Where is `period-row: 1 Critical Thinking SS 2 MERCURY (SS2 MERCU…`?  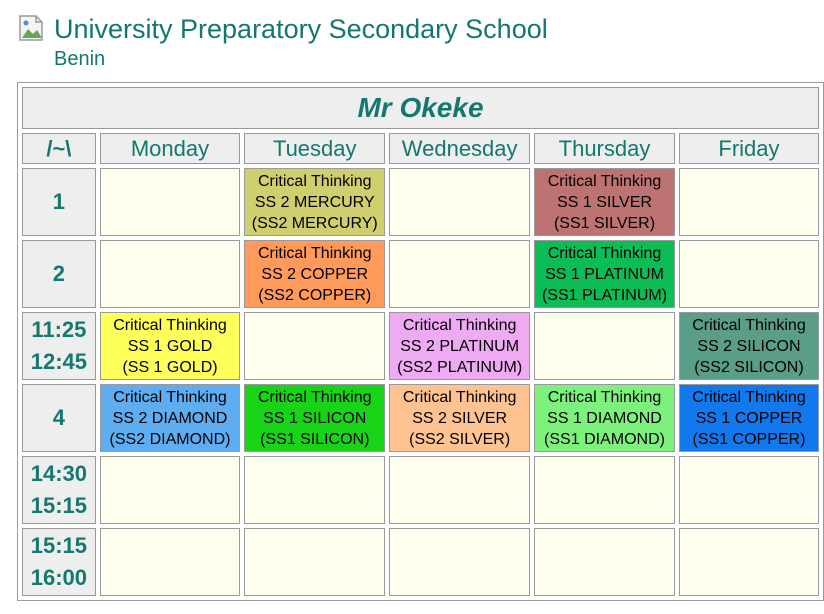 period-row: 1 Critical Thinking SS 2 MERCURY (SS2 MERCU… is located at coordinates (420, 202).